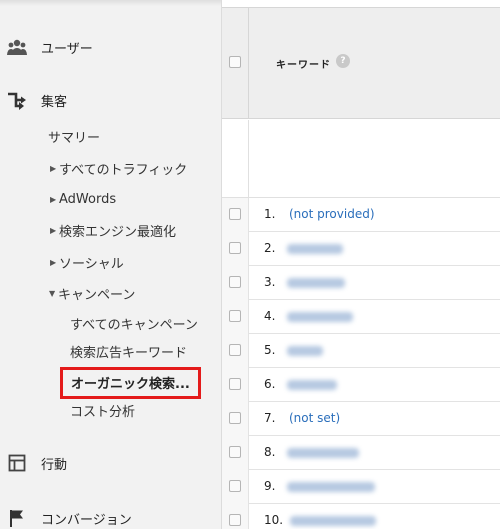  Describe the element at coordinates (270, 486) in the screenshot. I see `row-number: 9.` at that location.